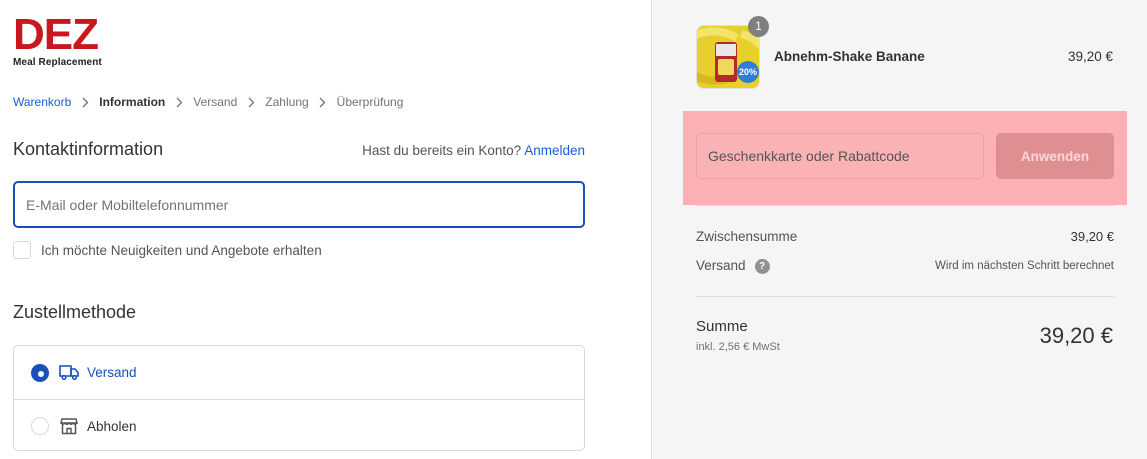  Describe the element at coordinates (287, 102) in the screenshot. I see `breadcrumb-payment: Zahlung` at that location.